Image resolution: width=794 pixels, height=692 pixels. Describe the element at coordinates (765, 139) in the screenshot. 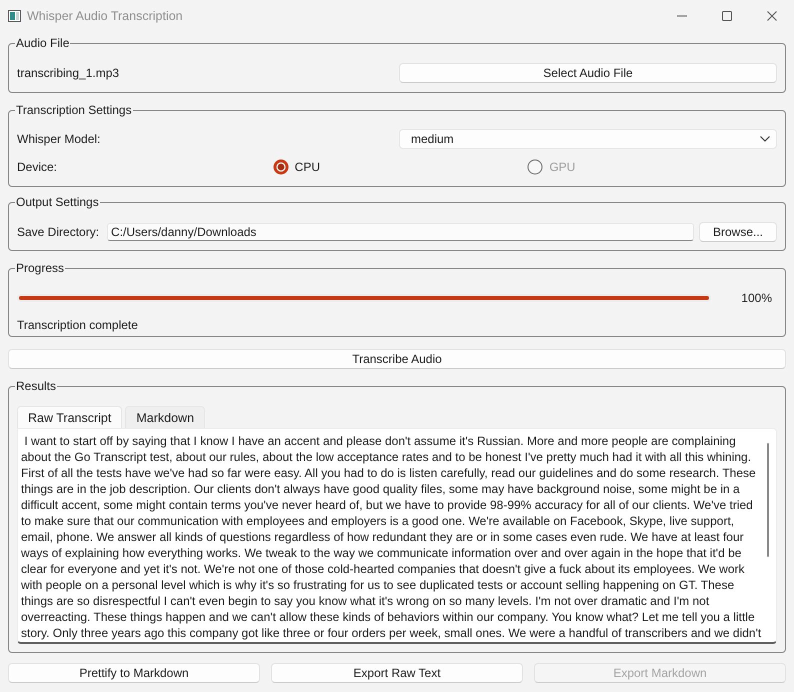

I see `chevron-down-icon` at that location.